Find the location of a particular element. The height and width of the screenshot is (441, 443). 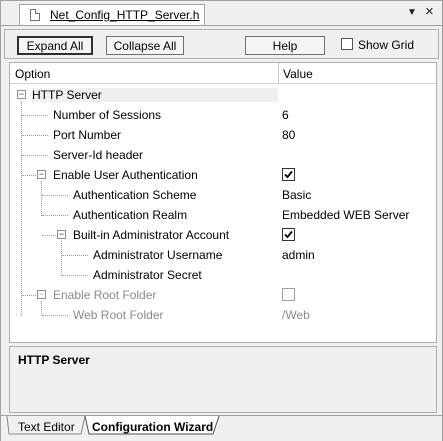

row-label: Authentication Scheme is located at coordinates (135, 195).